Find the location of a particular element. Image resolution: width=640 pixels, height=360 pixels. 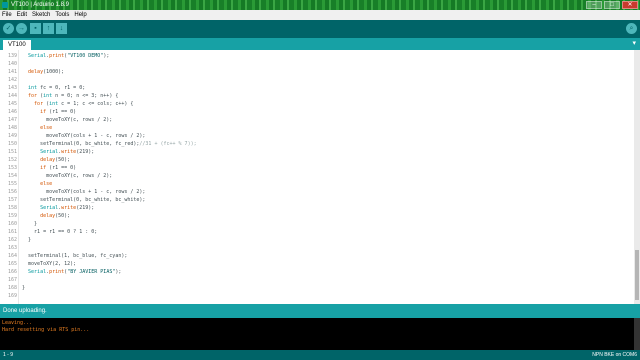

tab-row: VT100 ▾ is located at coordinates (320, 44).